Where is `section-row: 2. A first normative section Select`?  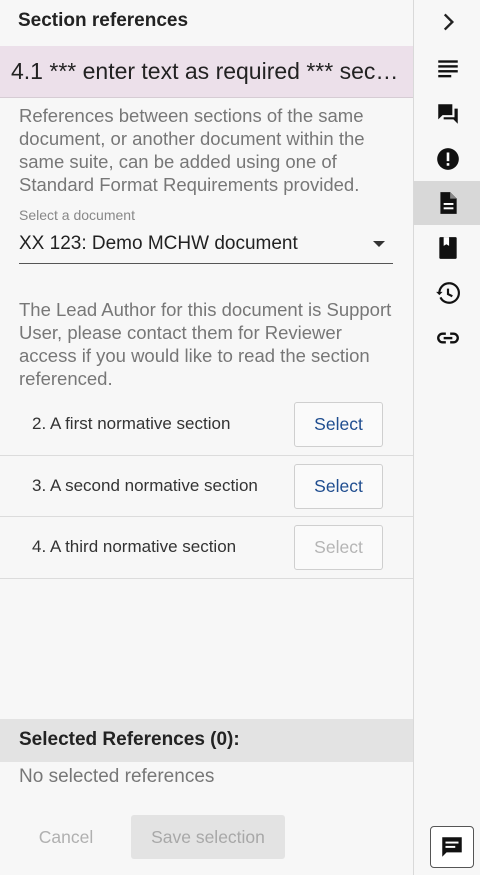 section-row: 2. A first normative section Select is located at coordinates (206, 425).